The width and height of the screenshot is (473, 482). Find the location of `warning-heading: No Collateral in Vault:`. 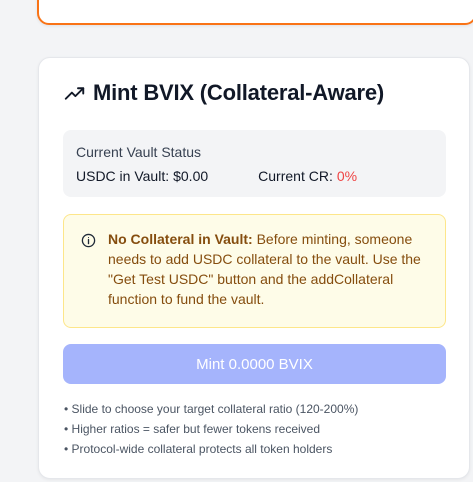

warning-heading: No Collateral in Vault: is located at coordinates (180, 239).